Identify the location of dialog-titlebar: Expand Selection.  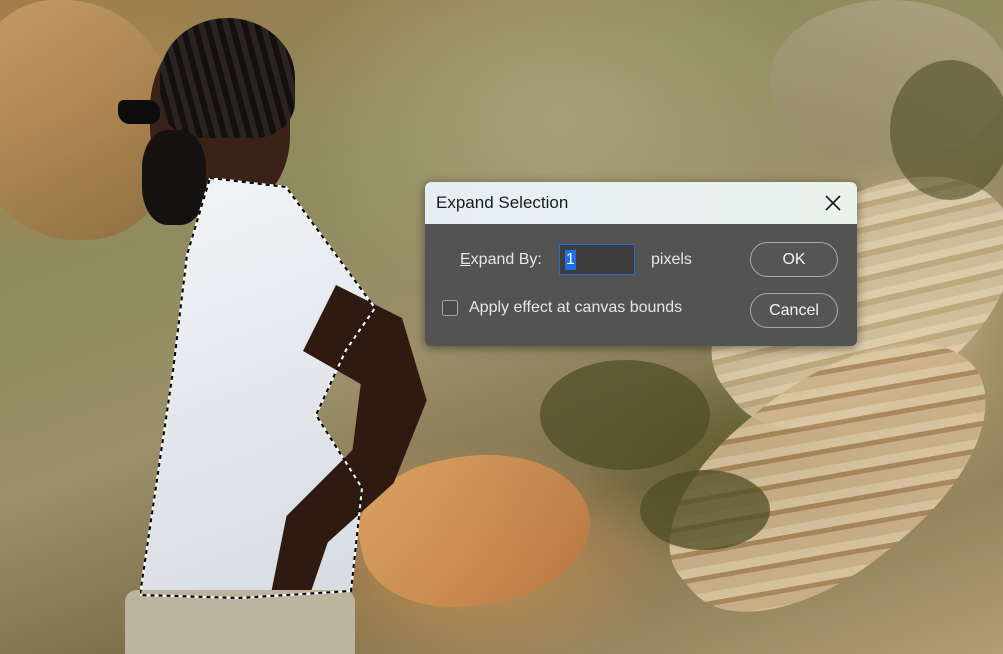
(641, 203).